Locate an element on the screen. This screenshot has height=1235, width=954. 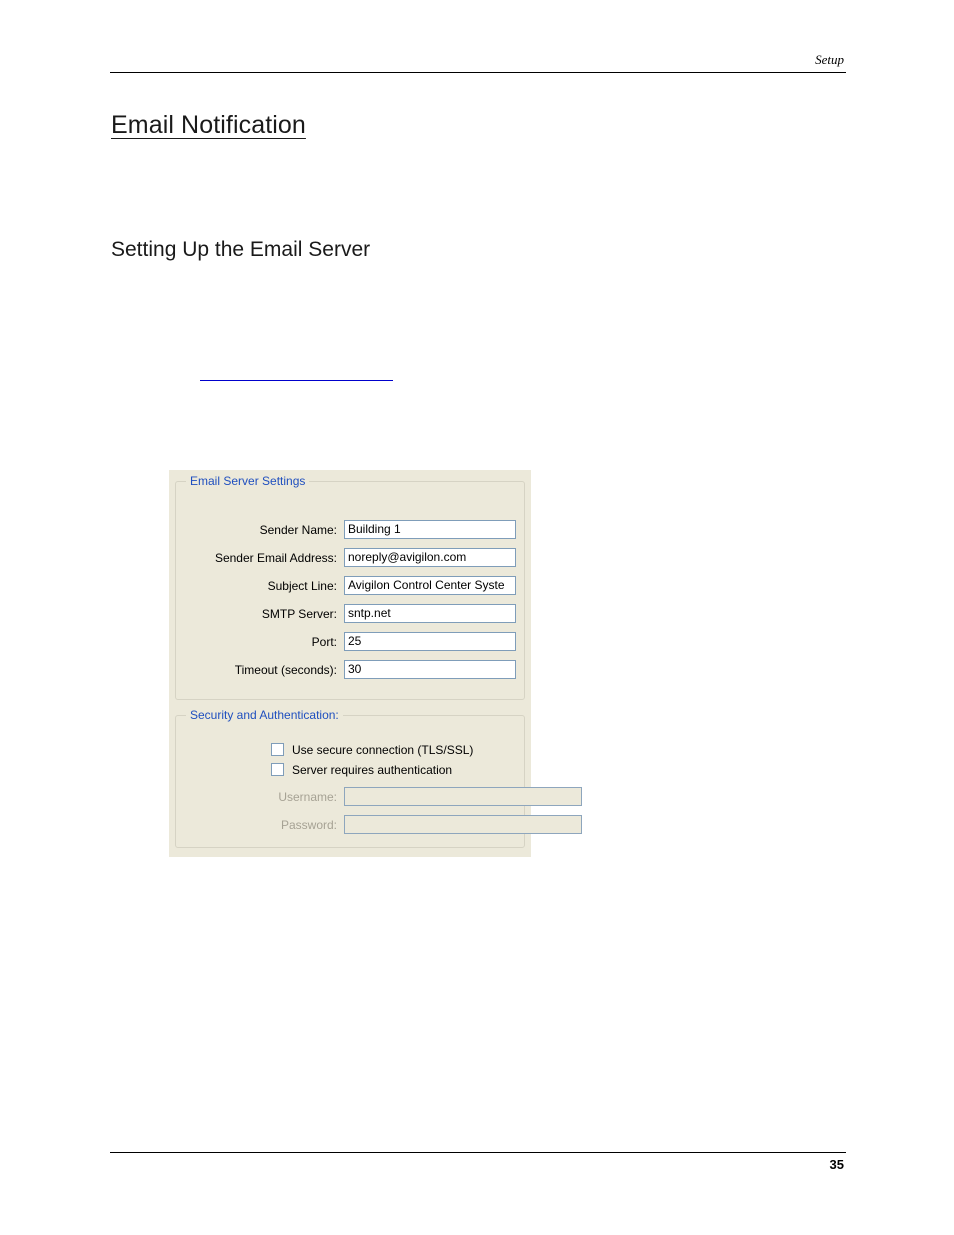
field-row-sender-name: Sender Name: Building 1 is located at coordinates (350, 529).